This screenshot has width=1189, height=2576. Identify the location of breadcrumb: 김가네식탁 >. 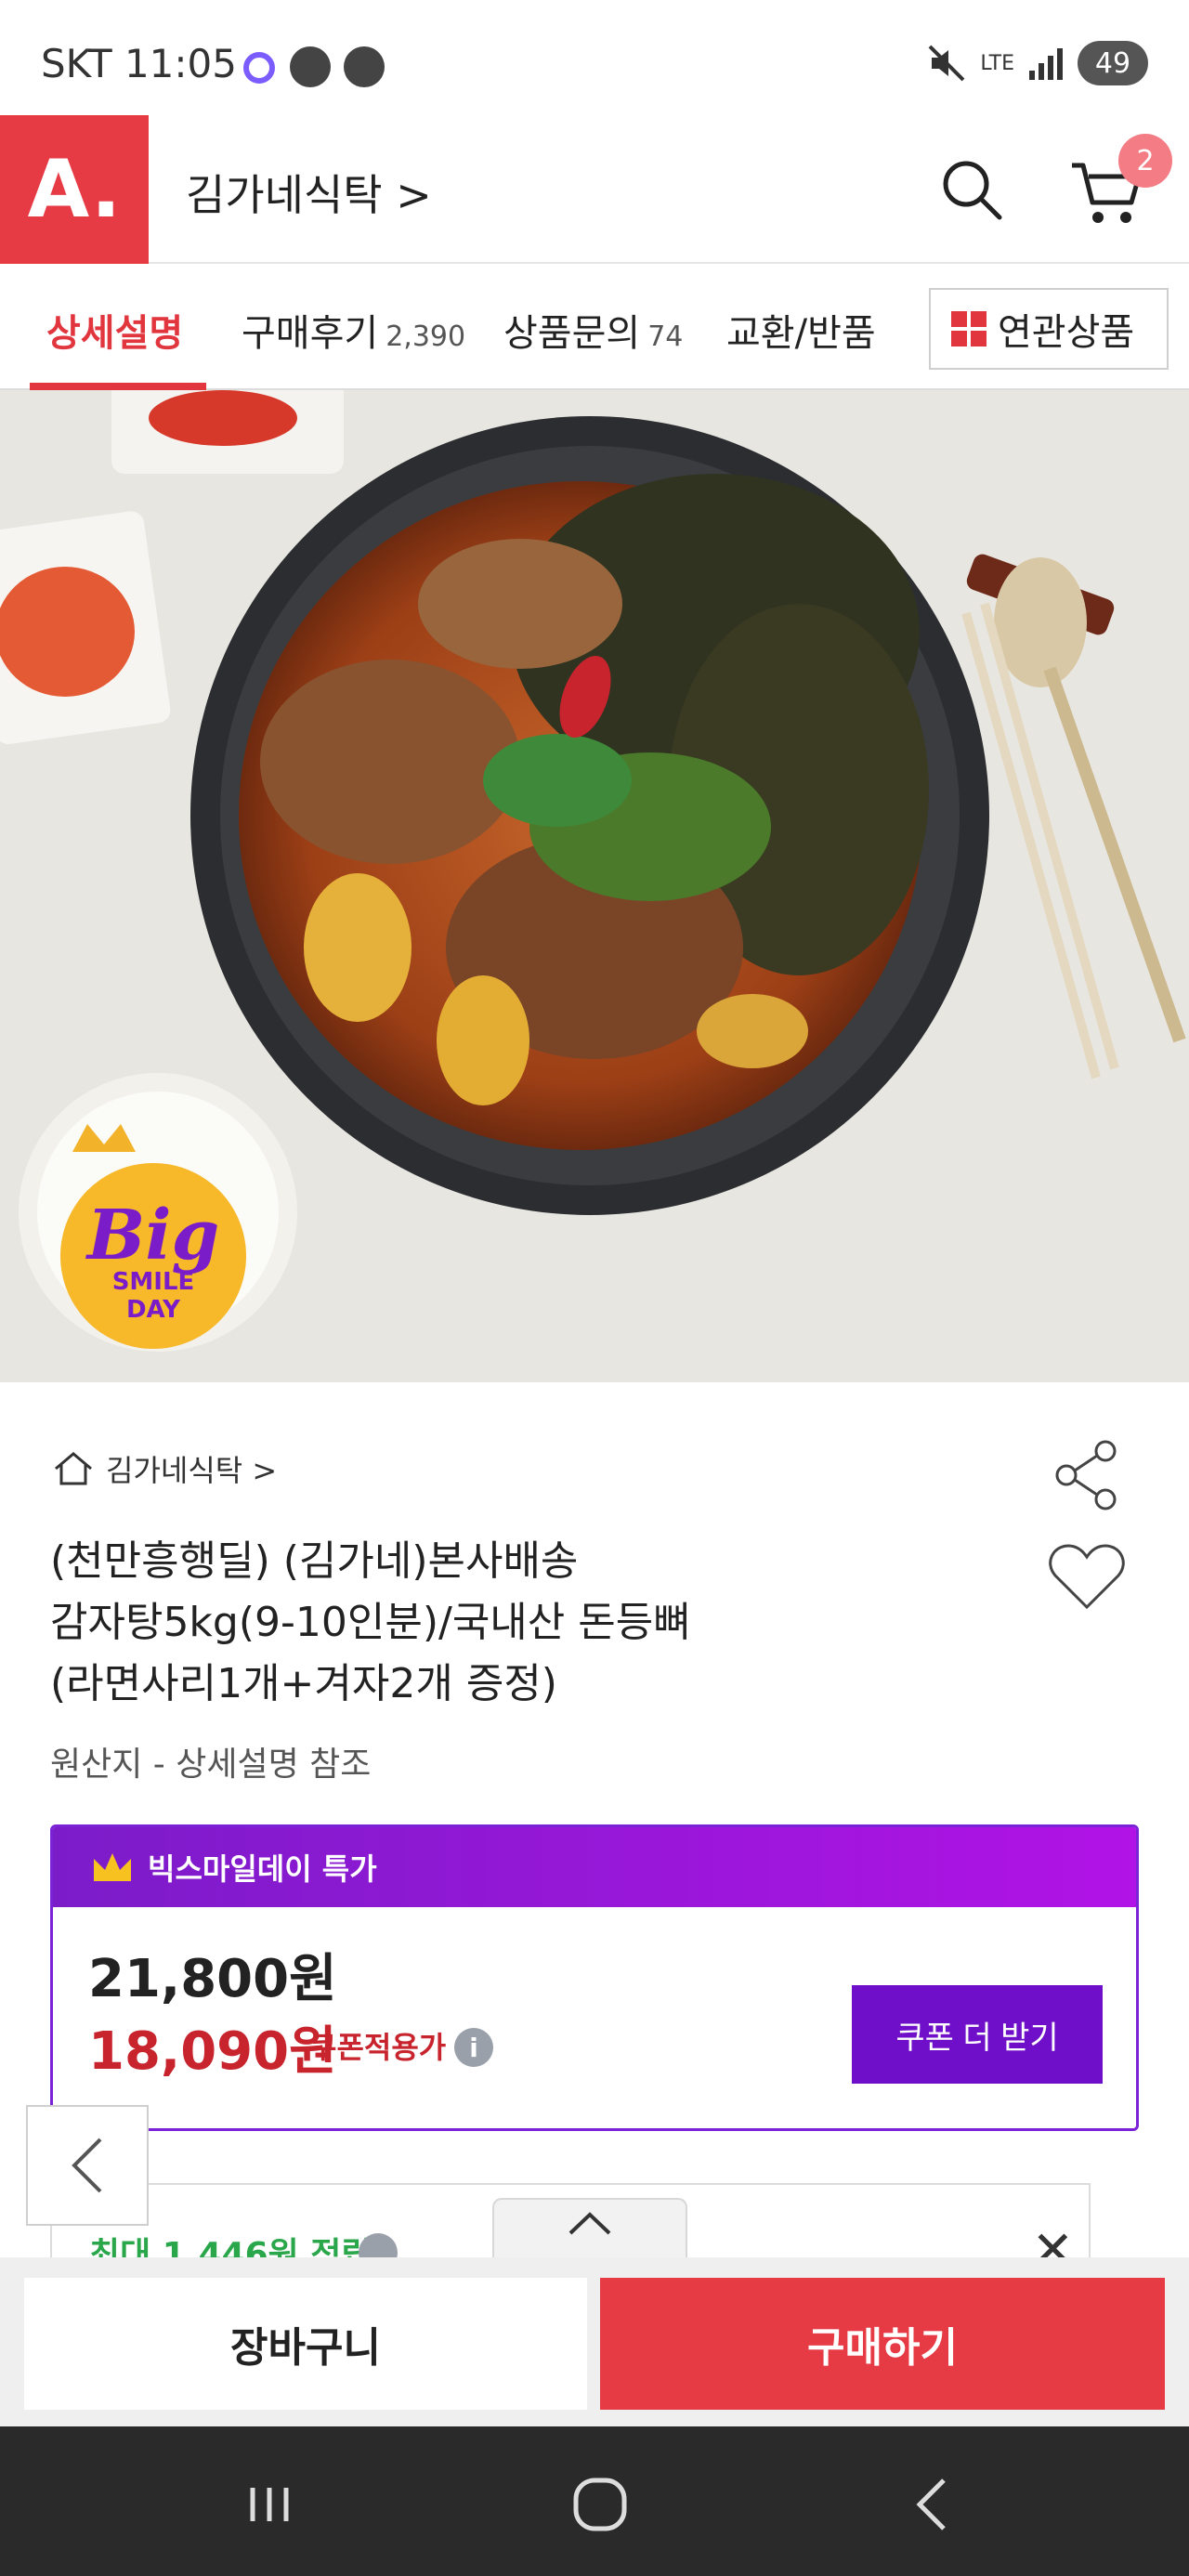
(164, 1469).